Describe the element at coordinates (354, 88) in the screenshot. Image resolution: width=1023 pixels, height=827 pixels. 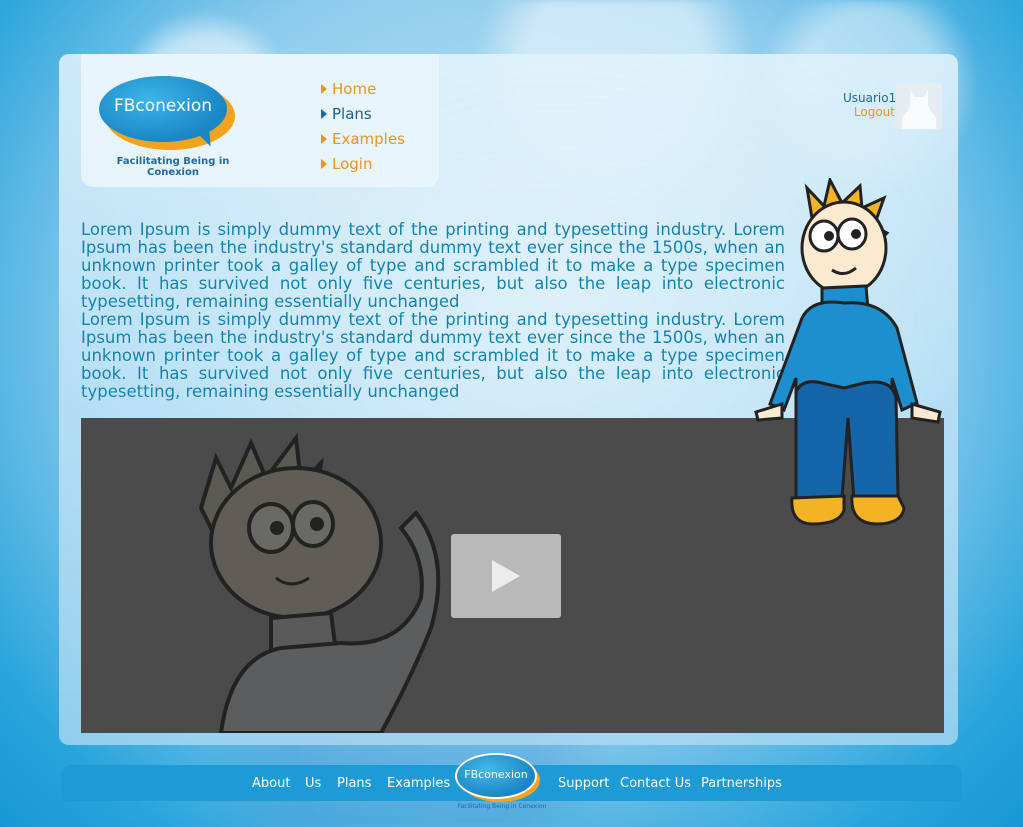
I see `nav-item-label: Home` at that location.